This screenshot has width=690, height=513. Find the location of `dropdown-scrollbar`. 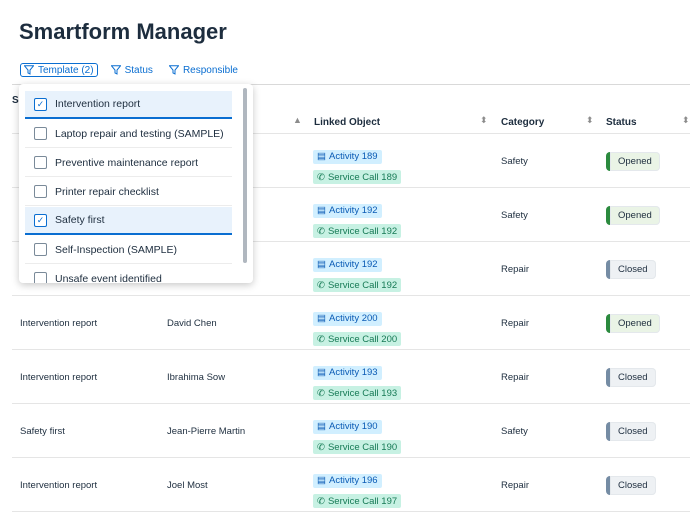

dropdown-scrollbar is located at coordinates (245, 175).